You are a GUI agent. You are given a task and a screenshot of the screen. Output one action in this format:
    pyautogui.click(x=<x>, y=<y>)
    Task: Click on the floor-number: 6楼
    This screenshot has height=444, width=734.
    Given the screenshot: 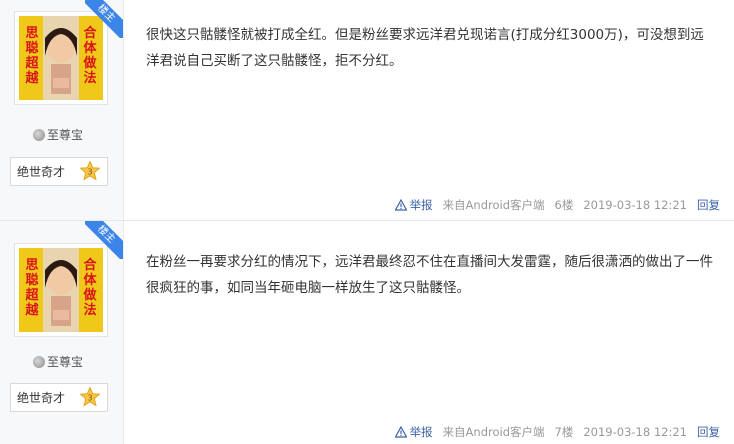 What is the action you would take?
    pyautogui.click(x=564, y=205)
    